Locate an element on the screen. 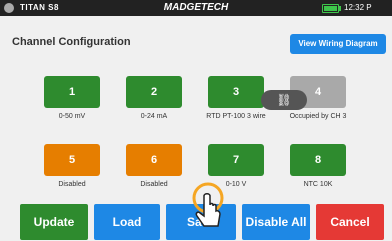 The width and height of the screenshot is (392, 241). channel-1-button: 1 is located at coordinates (72, 92).